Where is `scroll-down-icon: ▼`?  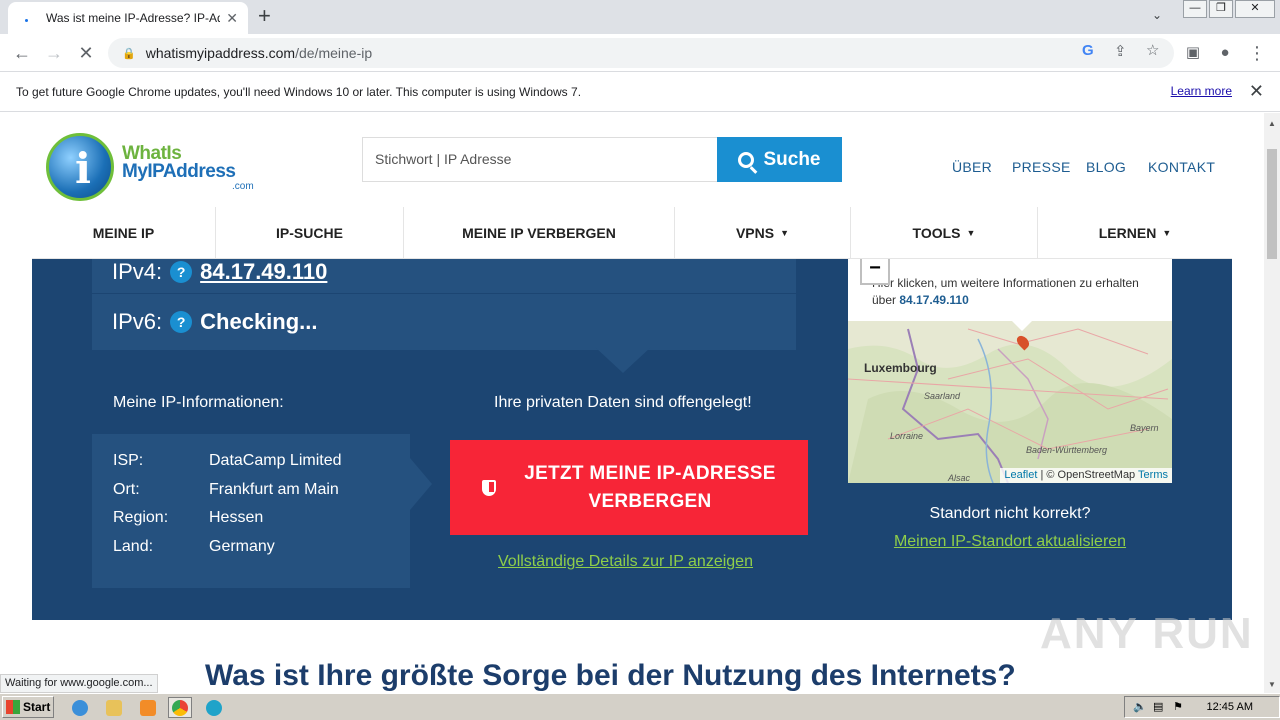
scroll-down-icon: ▼ is located at coordinates (1272, 684).